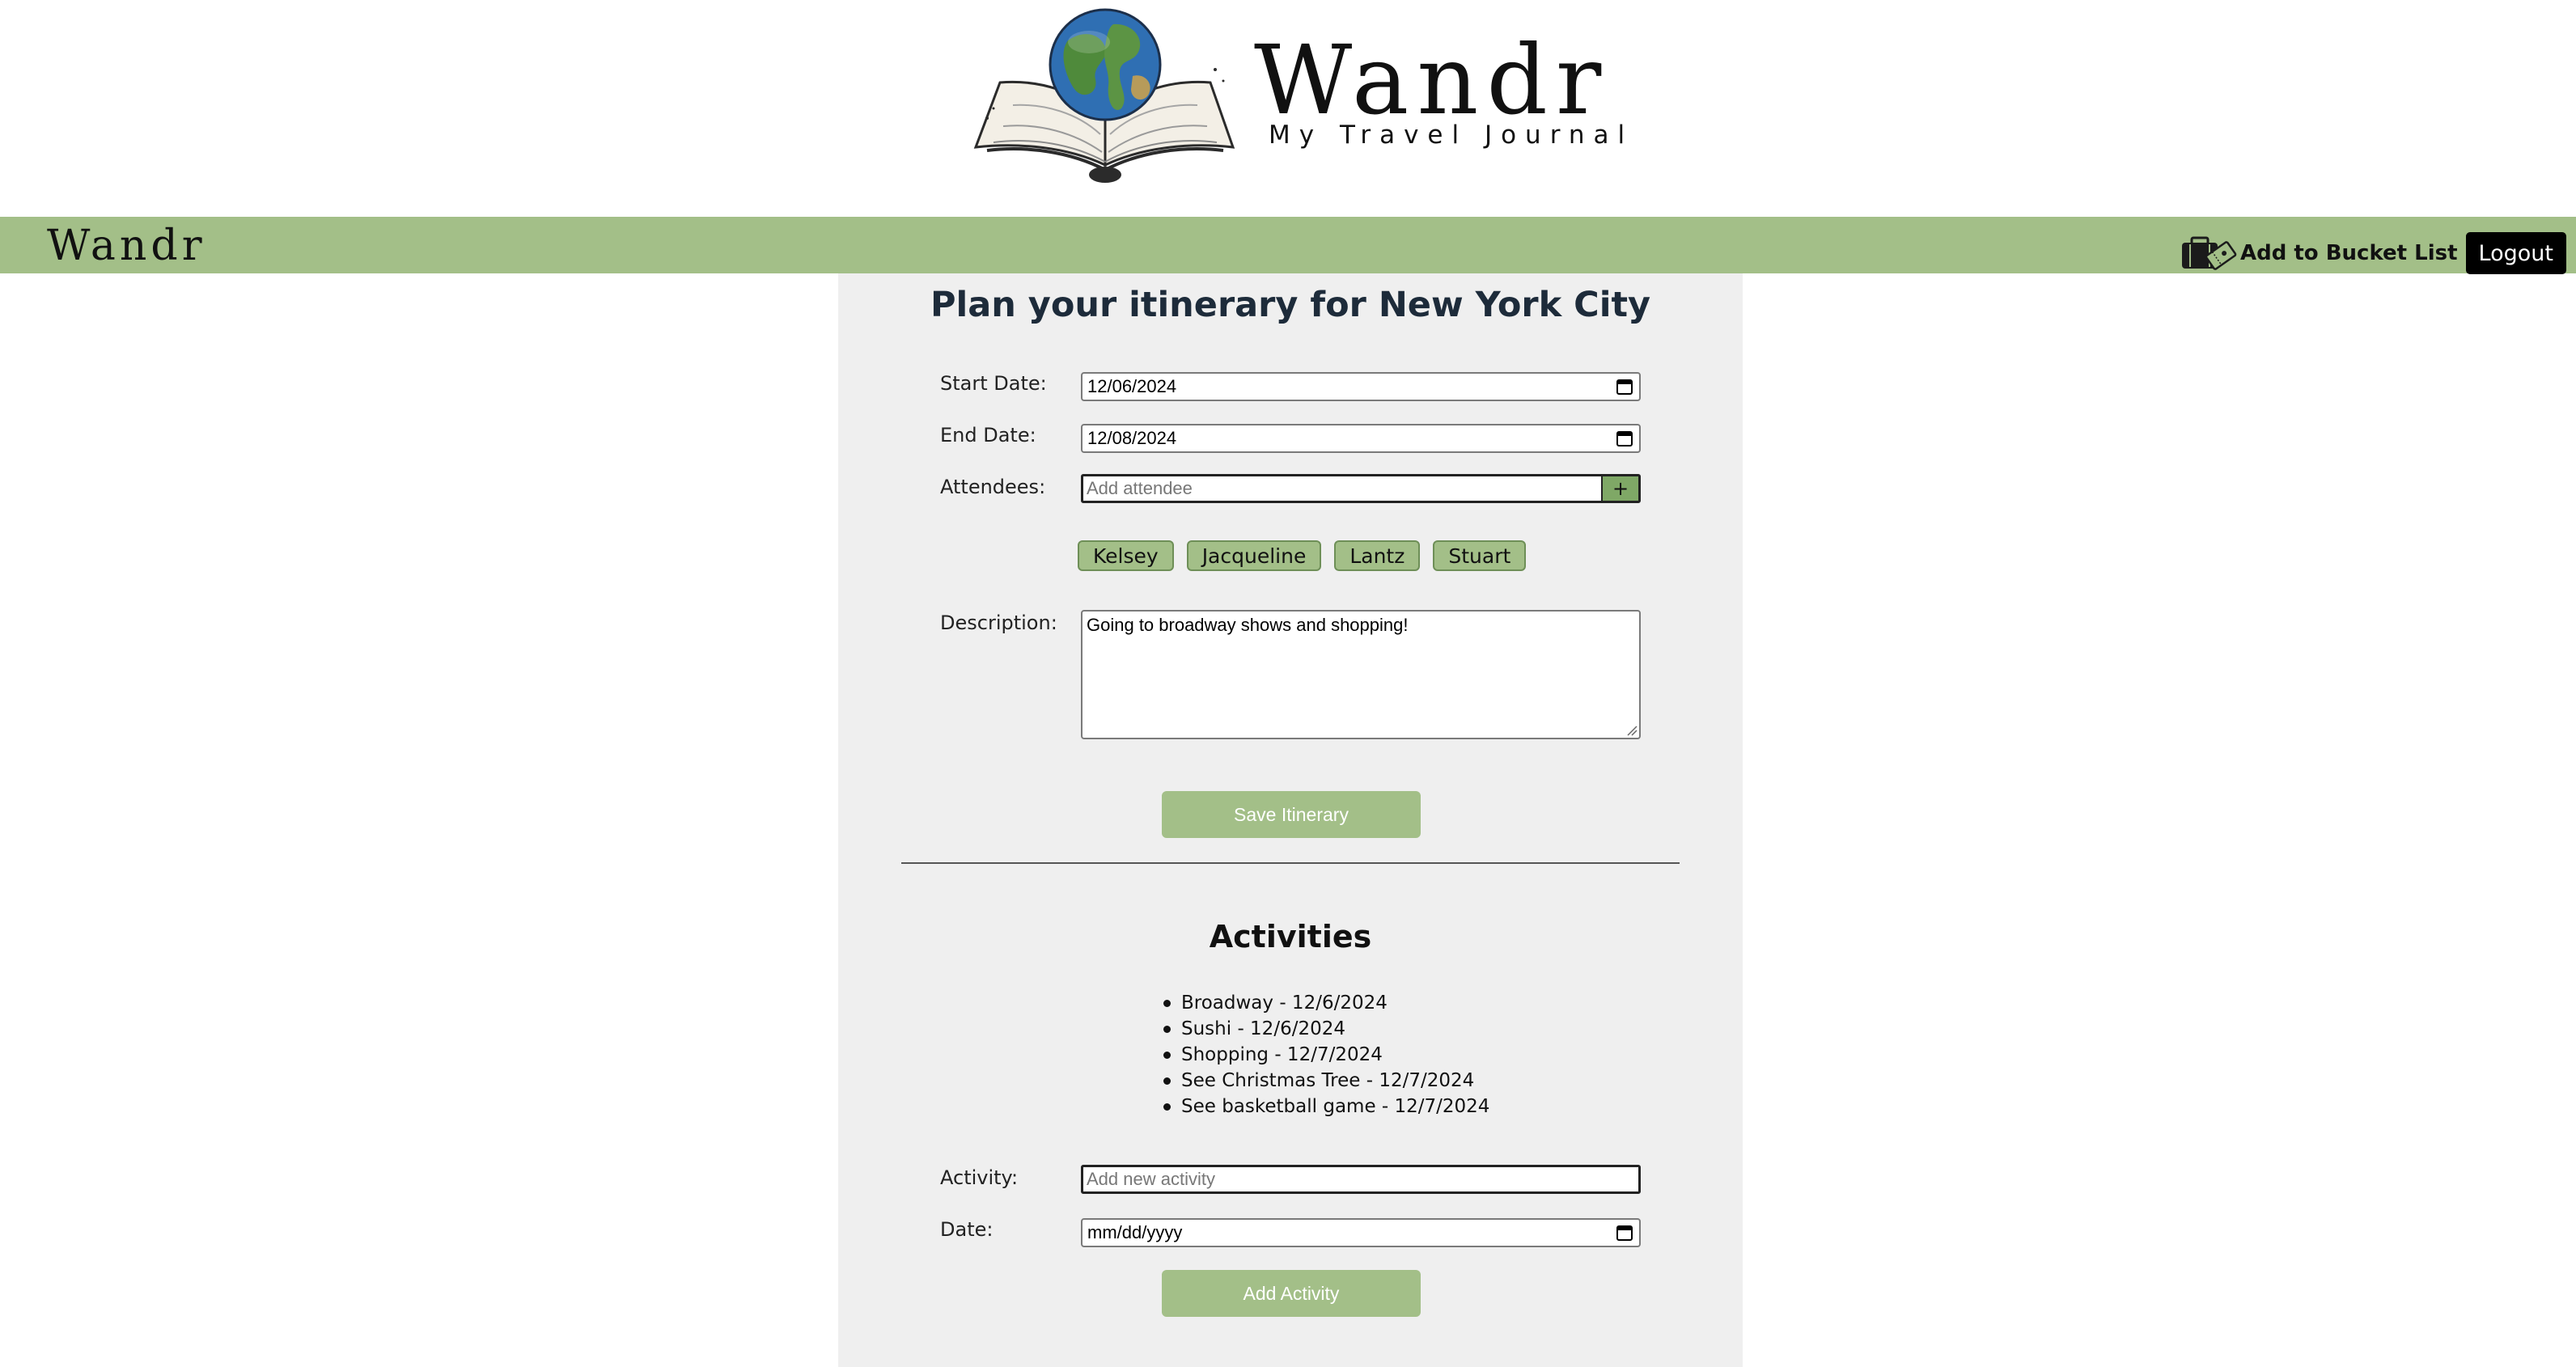 The image size is (2576, 1367). Describe the element at coordinates (1361, 1232) in the screenshot. I see `activity-date-input: mm/dd/yyyy` at that location.